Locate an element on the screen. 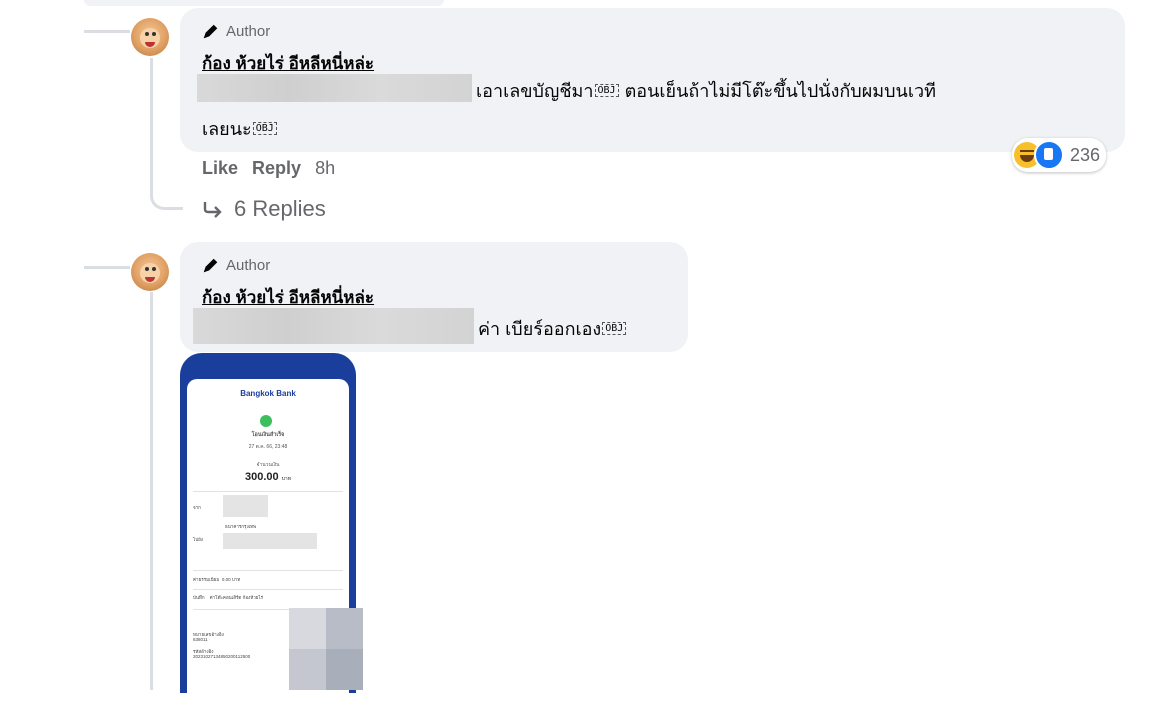 The image size is (1170, 727). slip-amount-label: จำนวนเงิน is located at coordinates (268, 465).